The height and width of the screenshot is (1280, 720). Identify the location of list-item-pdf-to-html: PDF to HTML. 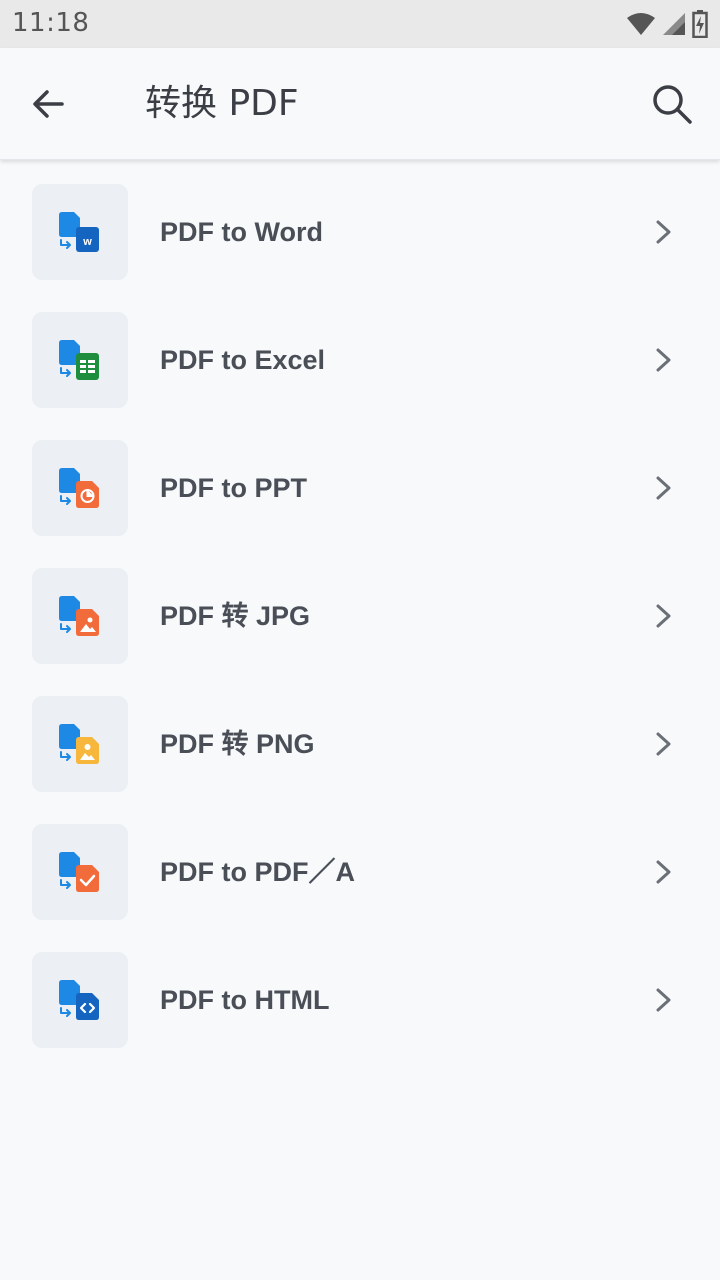
(360, 1016).